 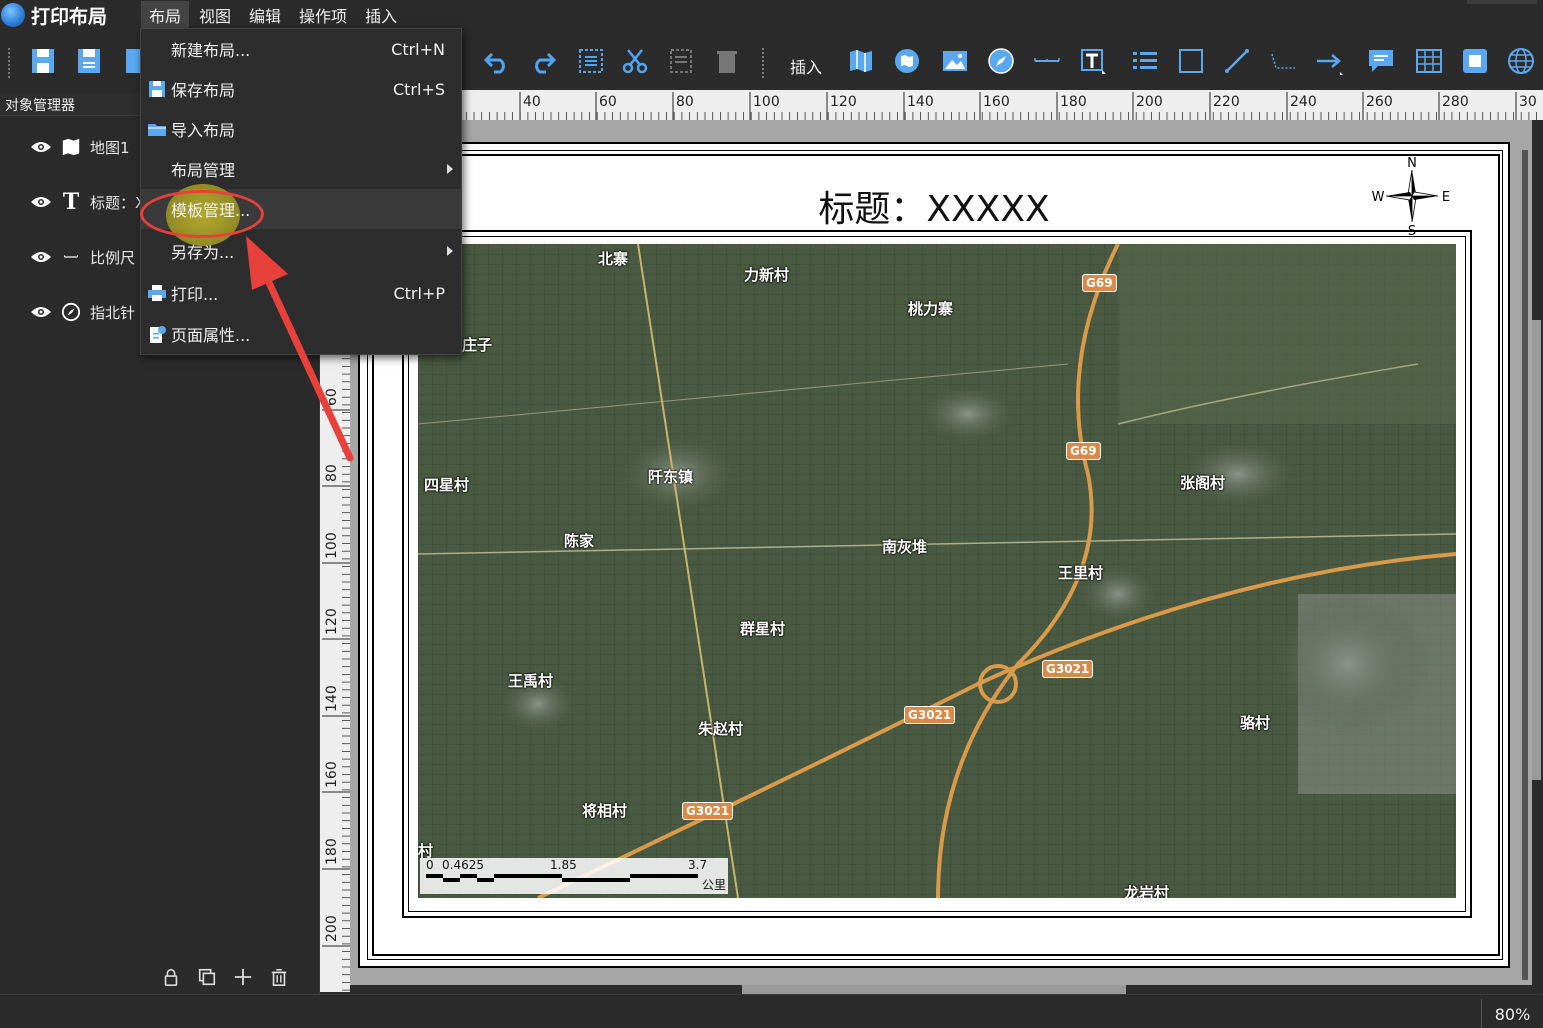 I want to click on delete-icon, so click(x=727, y=61).